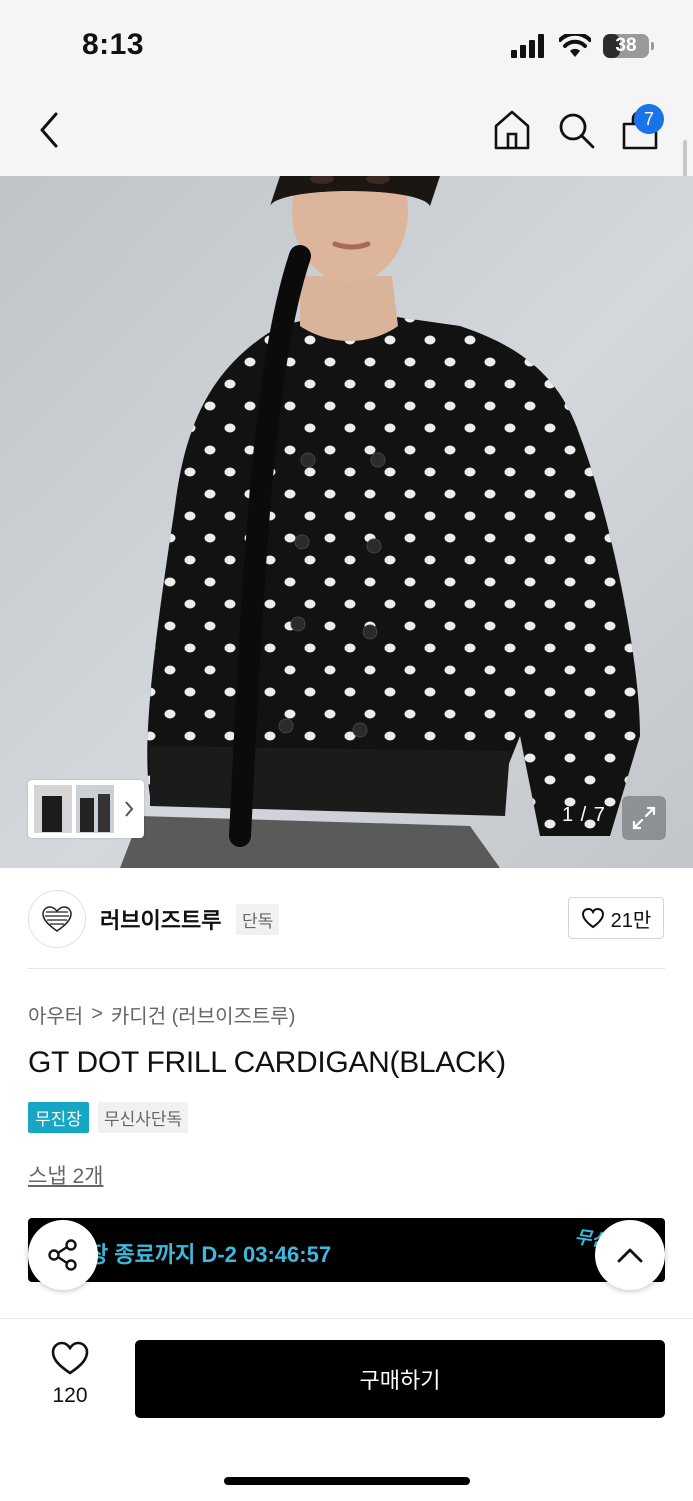 This screenshot has height=1501, width=693. Describe the element at coordinates (258, 919) in the screenshot. I see `brand-exclusive-tag: 단독` at that location.